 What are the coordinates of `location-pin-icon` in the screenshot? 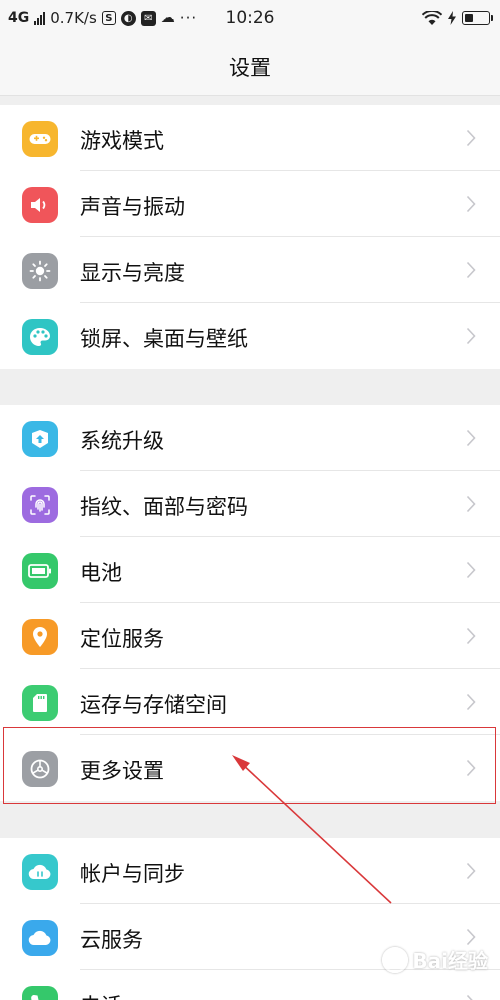 It's located at (40, 637).